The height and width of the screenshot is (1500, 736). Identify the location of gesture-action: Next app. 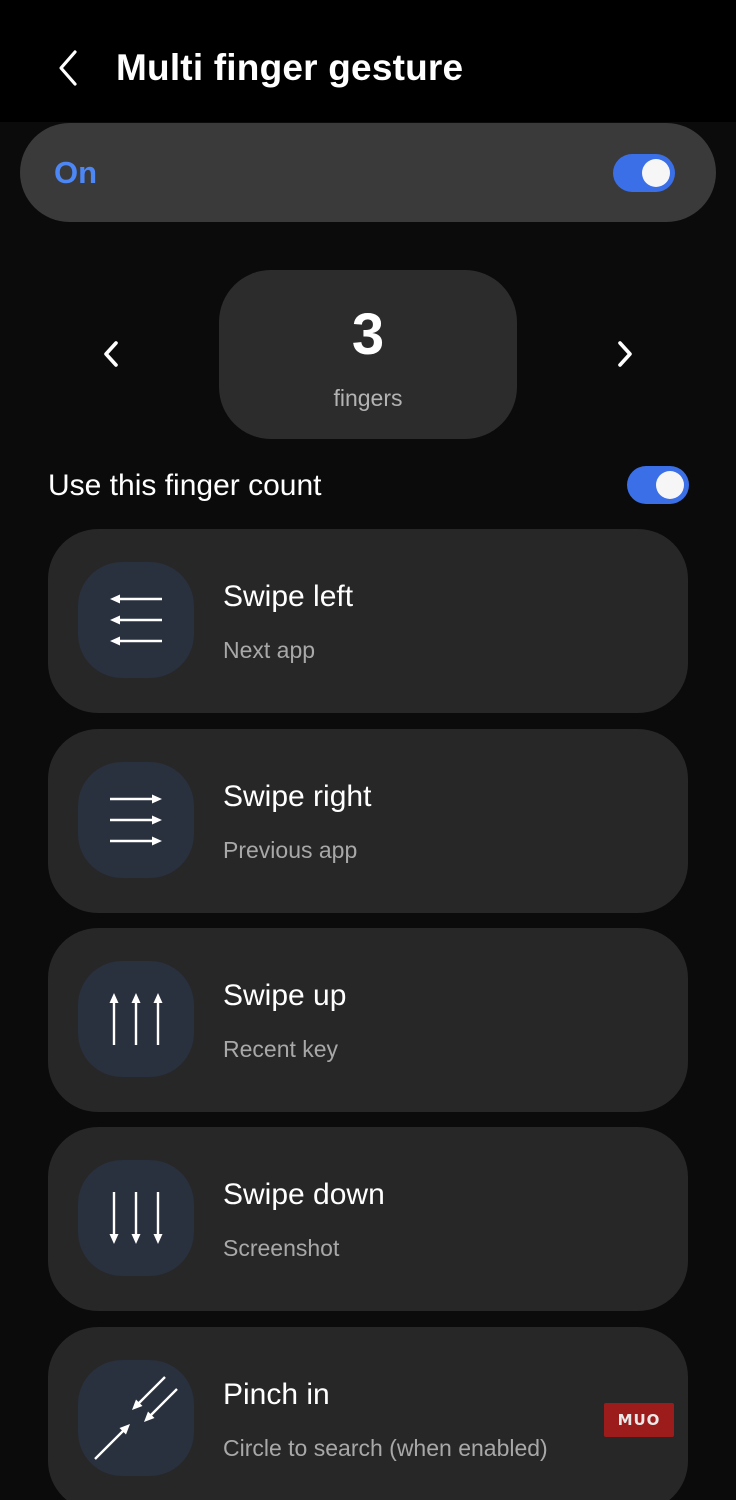
(269, 650).